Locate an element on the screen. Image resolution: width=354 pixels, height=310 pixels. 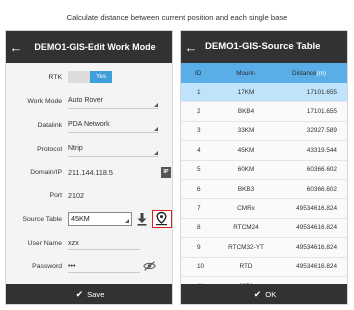
domain-ip-row: Domain/IP 211.144.118.5 IP is located at coordinates (89, 172).